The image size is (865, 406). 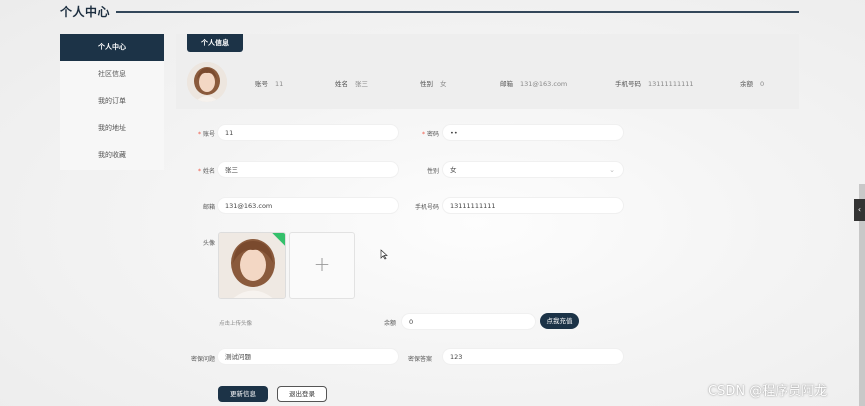 I want to click on sidebar-item-orders: 我的订单, so click(x=112, y=101).